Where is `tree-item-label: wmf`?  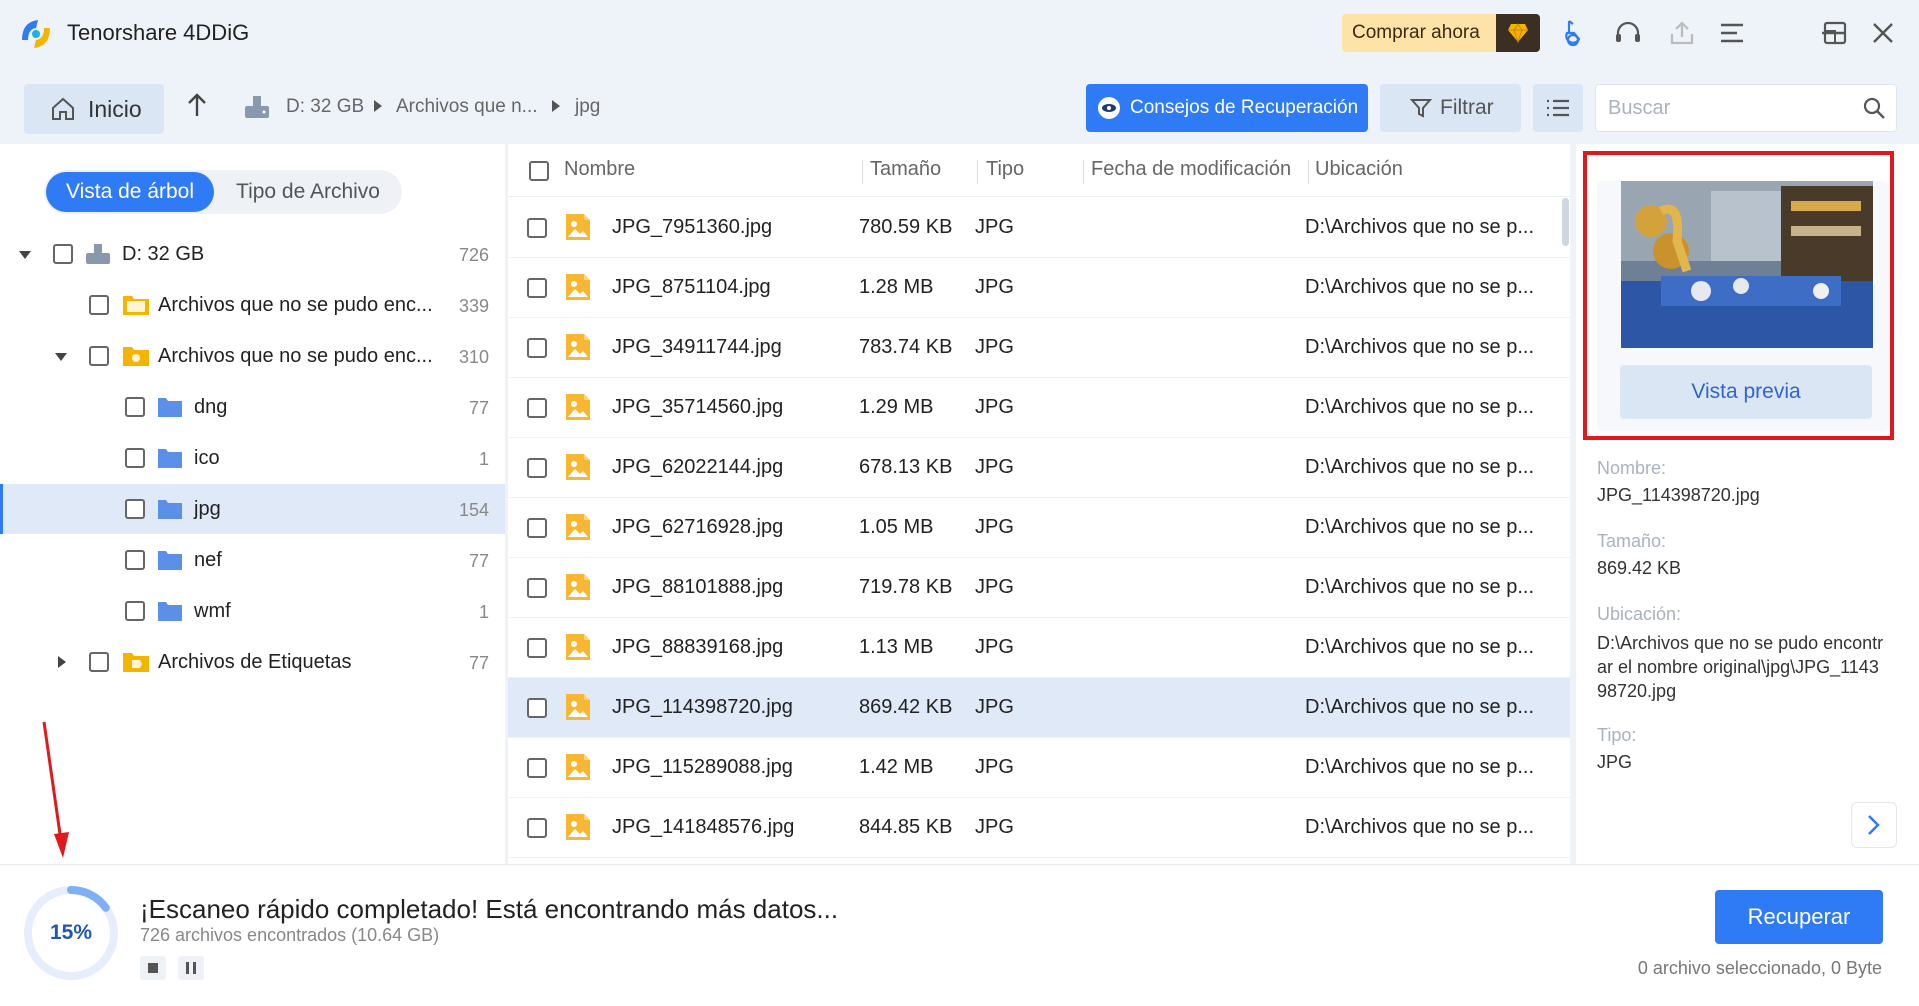 tree-item-label: wmf is located at coordinates (212, 611).